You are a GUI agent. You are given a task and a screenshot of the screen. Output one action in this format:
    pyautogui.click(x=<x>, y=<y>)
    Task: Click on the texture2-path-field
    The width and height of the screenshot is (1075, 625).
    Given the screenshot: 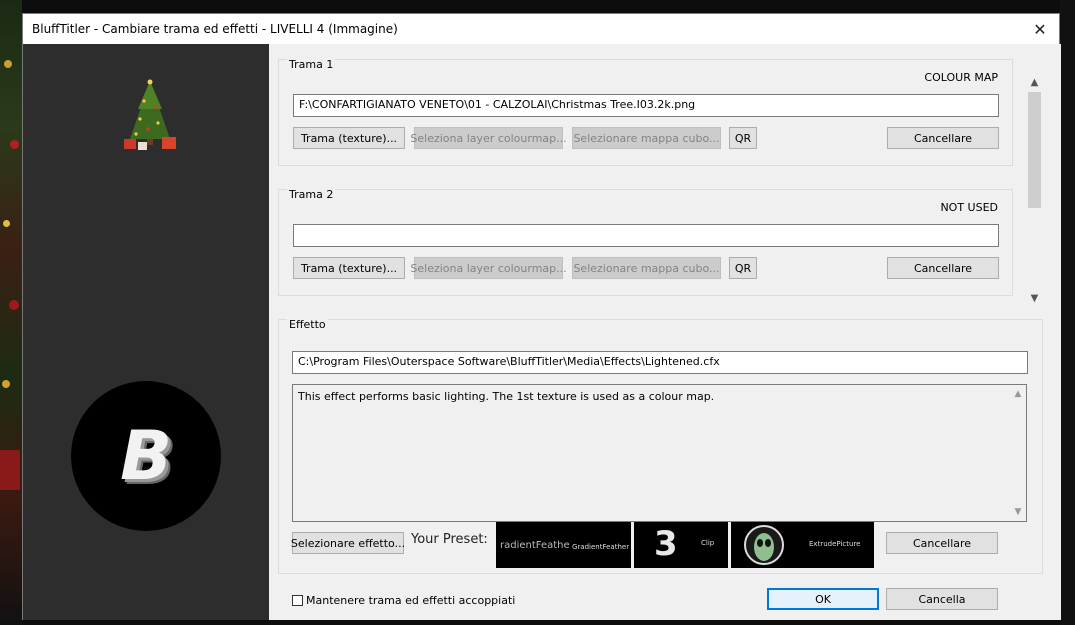 What is the action you would take?
    pyautogui.click(x=646, y=235)
    